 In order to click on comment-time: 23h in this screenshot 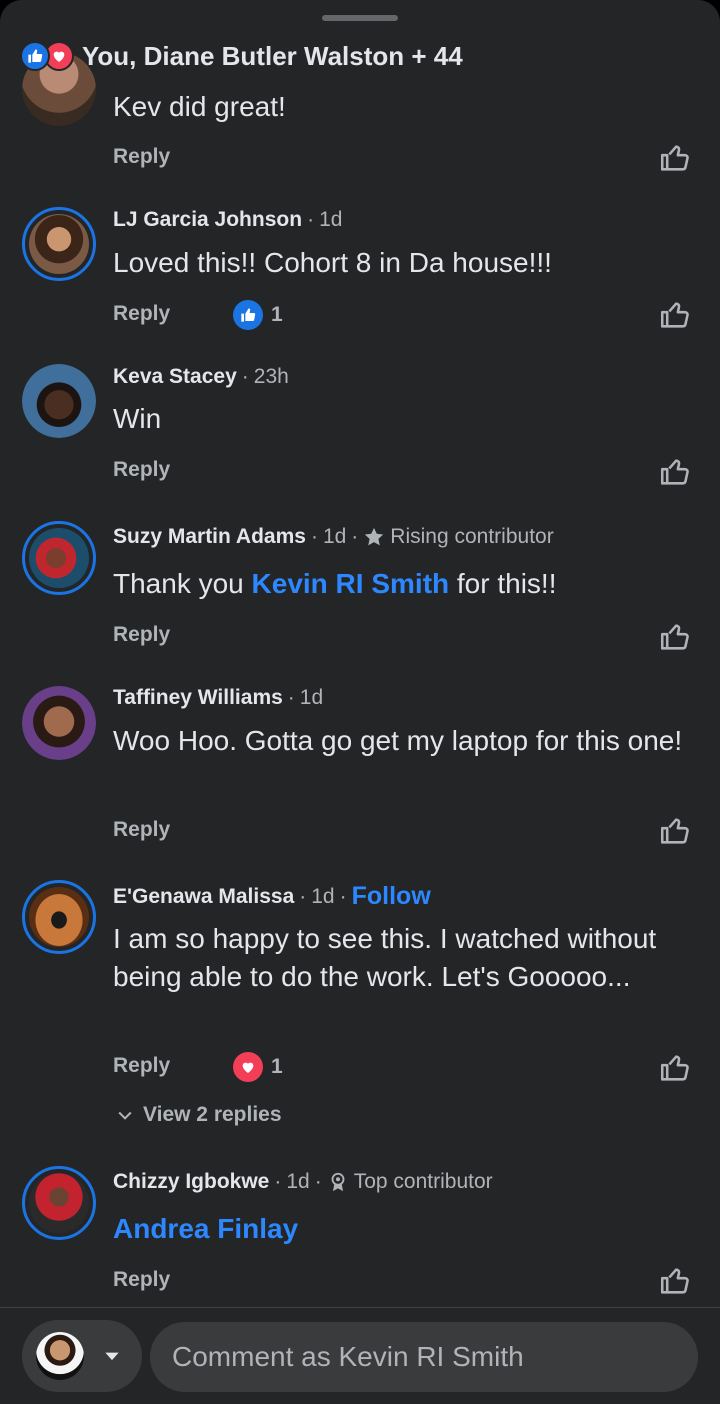, I will do `click(271, 377)`.